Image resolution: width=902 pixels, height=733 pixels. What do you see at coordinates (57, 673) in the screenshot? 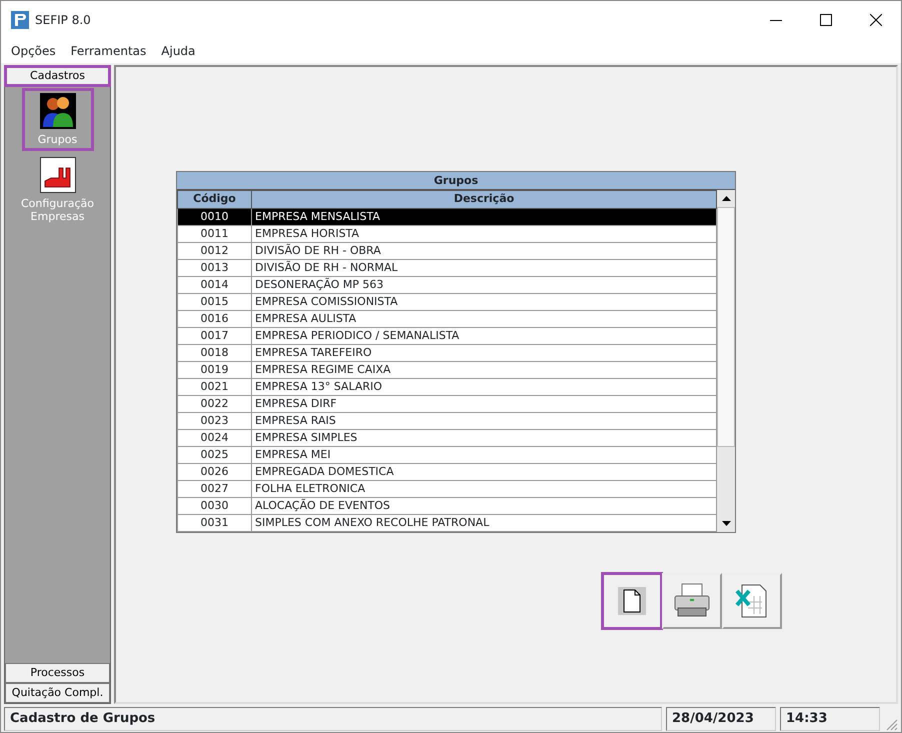
I see `section-header: Processos` at bounding box center [57, 673].